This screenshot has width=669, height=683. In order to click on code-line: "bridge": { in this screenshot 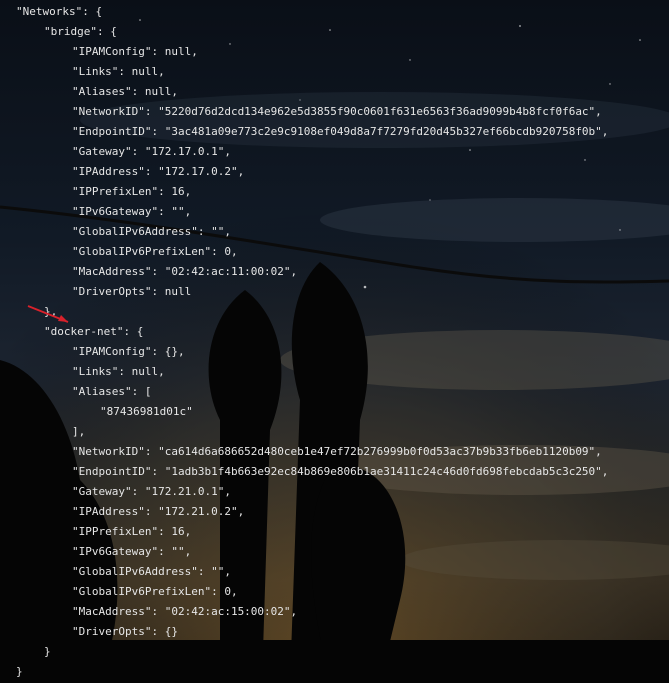, I will do `click(312, 32)`.